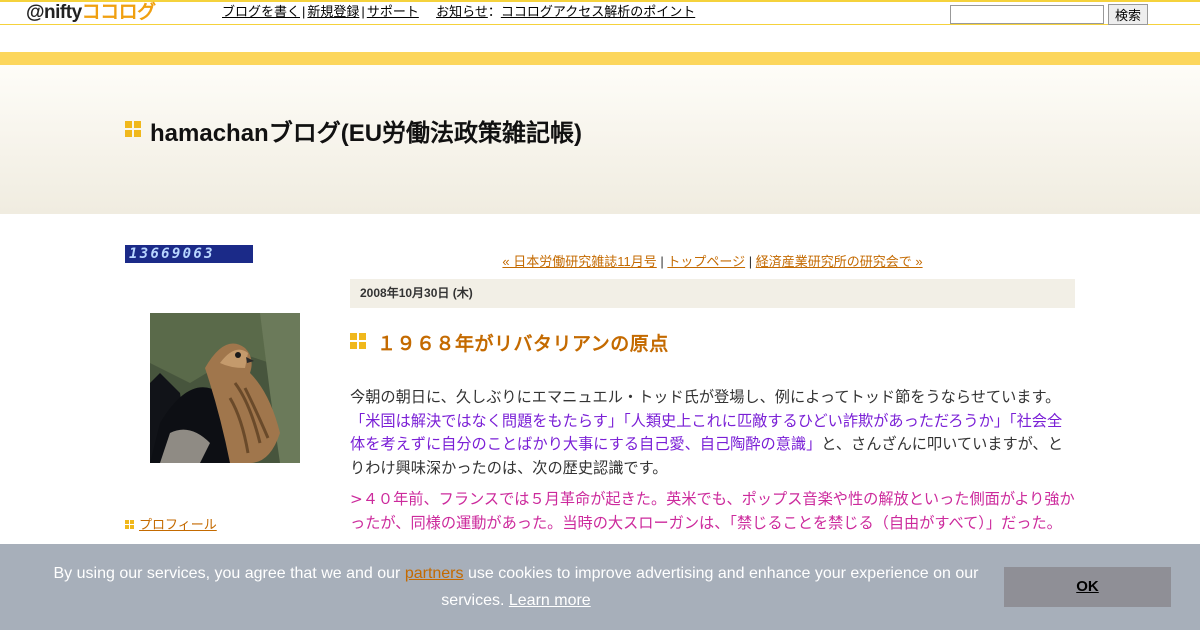 This screenshot has width=1200, height=630. I want to click on top-nav: ブログを書く | 新規登録 | サポート お知らせ：ココログアクセス解析のポイント, so click(458, 12).